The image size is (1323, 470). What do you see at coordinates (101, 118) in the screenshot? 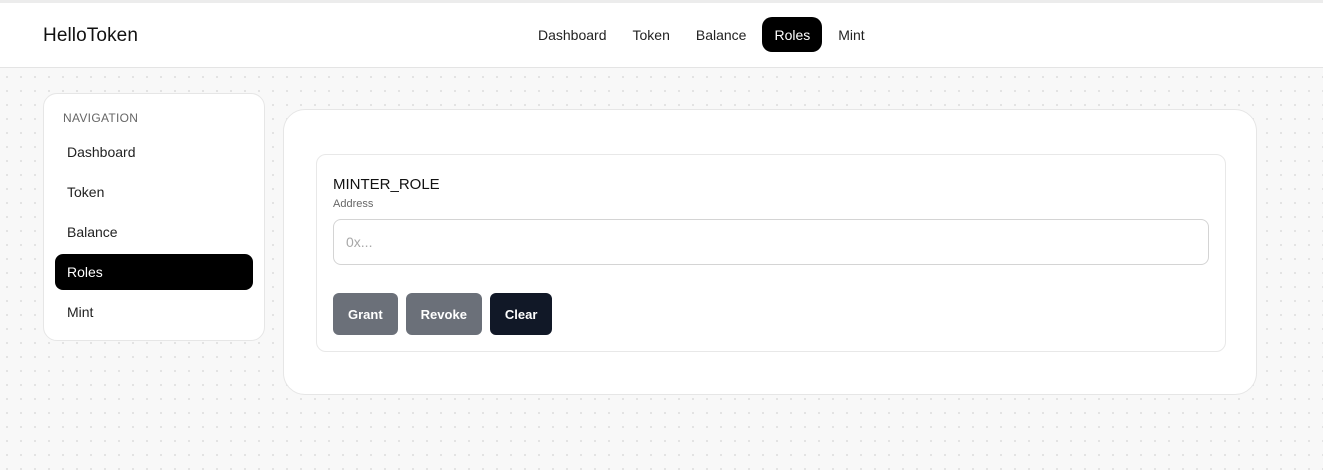
I see `sidebar-heading: NAVIGATION` at bounding box center [101, 118].